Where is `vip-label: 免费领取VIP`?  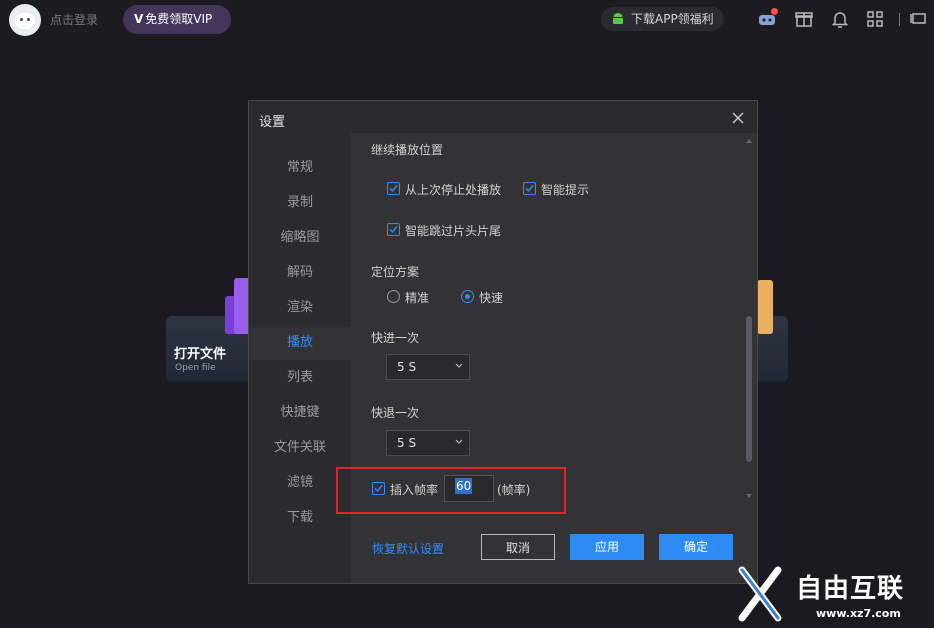 vip-label: 免费领取VIP is located at coordinates (179, 19).